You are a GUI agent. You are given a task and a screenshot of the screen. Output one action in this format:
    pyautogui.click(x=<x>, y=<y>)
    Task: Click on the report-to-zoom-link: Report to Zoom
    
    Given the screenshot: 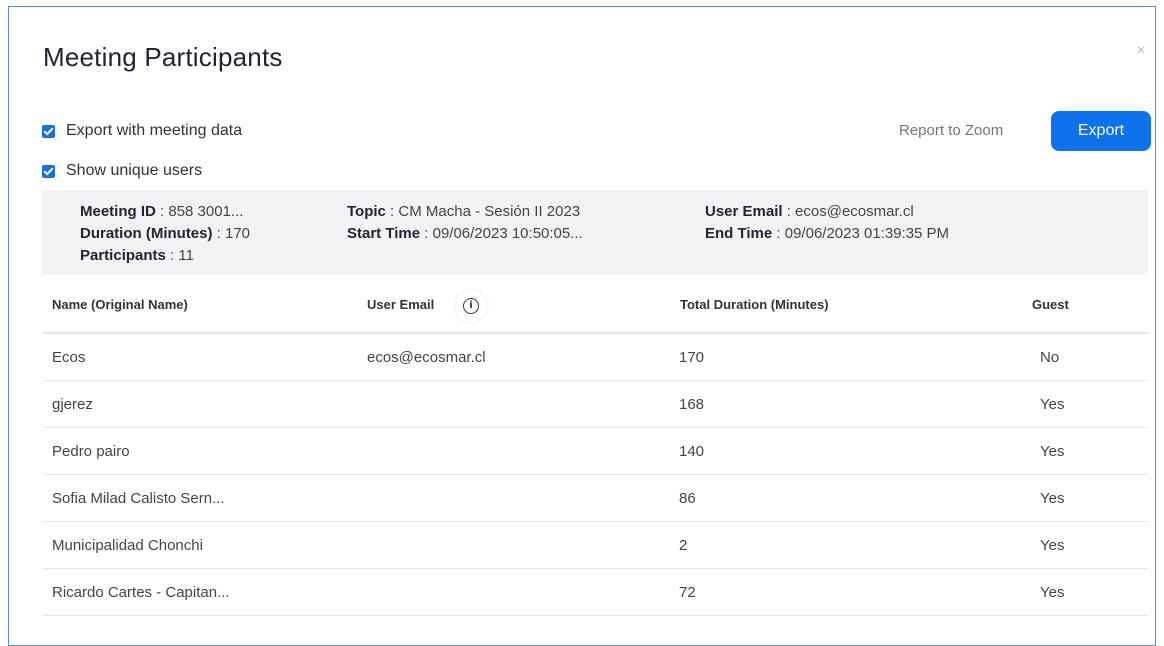 What is the action you would take?
    pyautogui.click(x=951, y=130)
    